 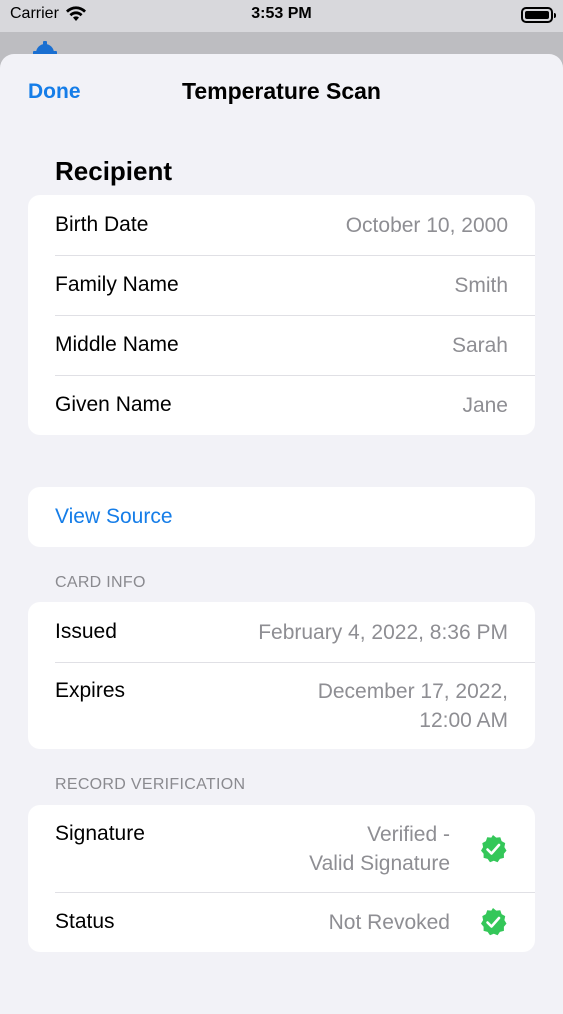 What do you see at coordinates (413, 706) in the screenshot?
I see `expires-value: December 17, 2022, 12:00 AM` at bounding box center [413, 706].